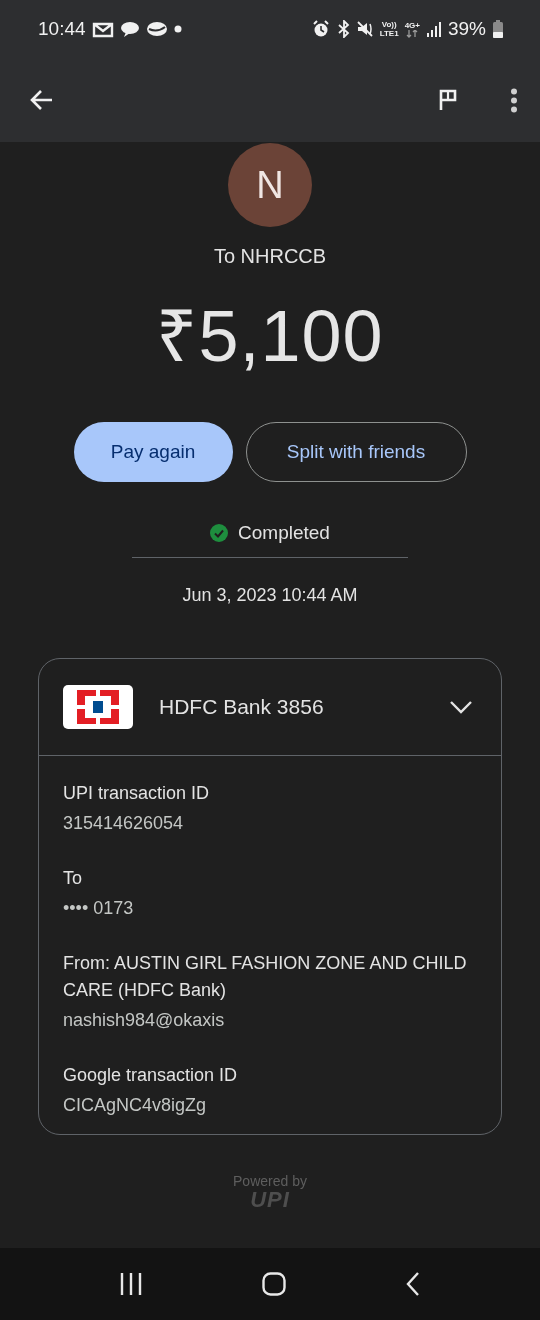 The image size is (540, 1320). I want to click on bank-account-name: HDFC Bank 3856, so click(242, 707).